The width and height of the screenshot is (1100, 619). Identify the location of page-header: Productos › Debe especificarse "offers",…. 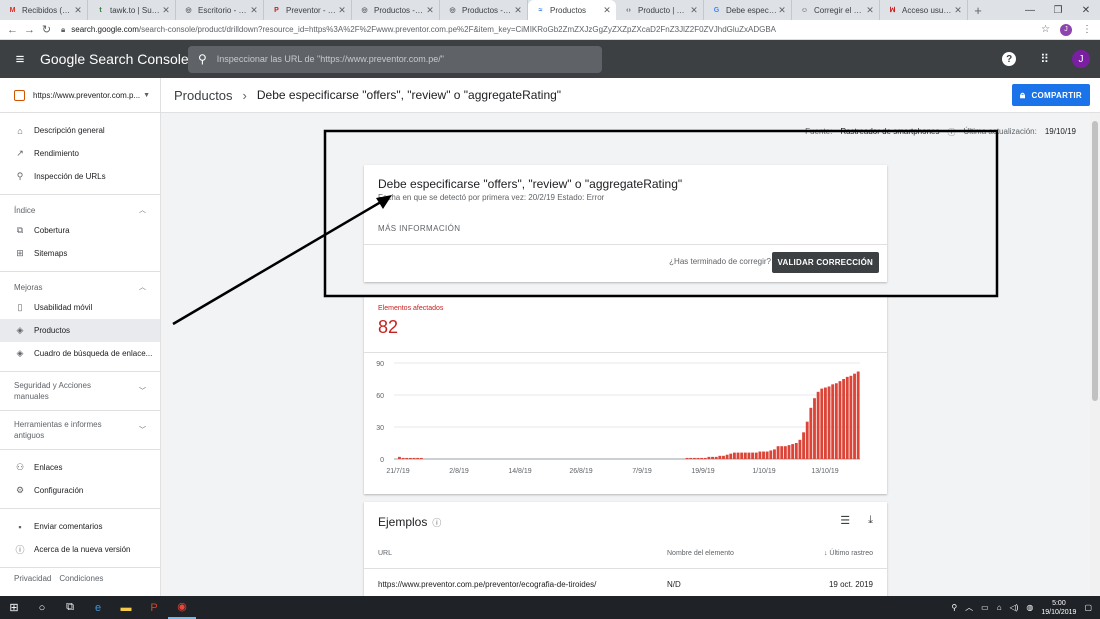
(630, 95).